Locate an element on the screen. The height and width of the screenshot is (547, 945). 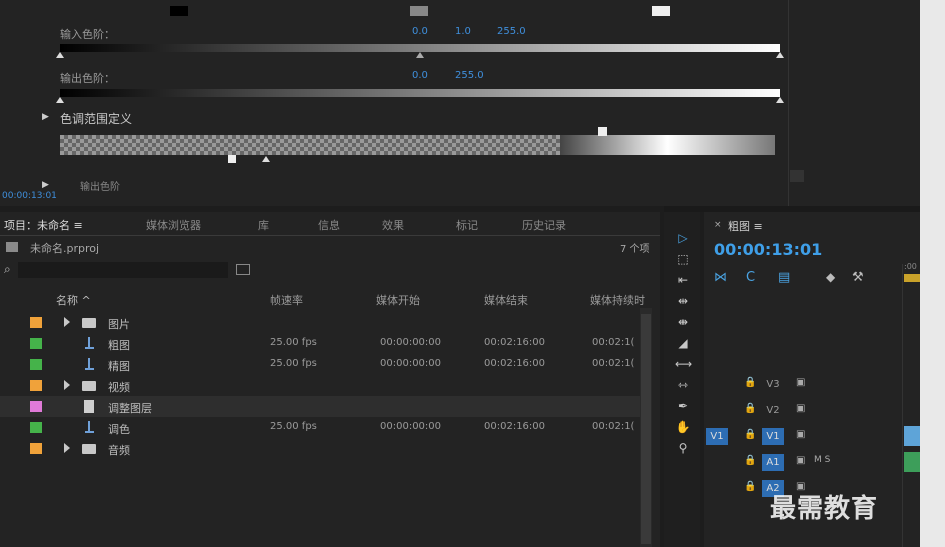
effect-timecode: 00:00:13:01 is located at coordinates (29, 196).